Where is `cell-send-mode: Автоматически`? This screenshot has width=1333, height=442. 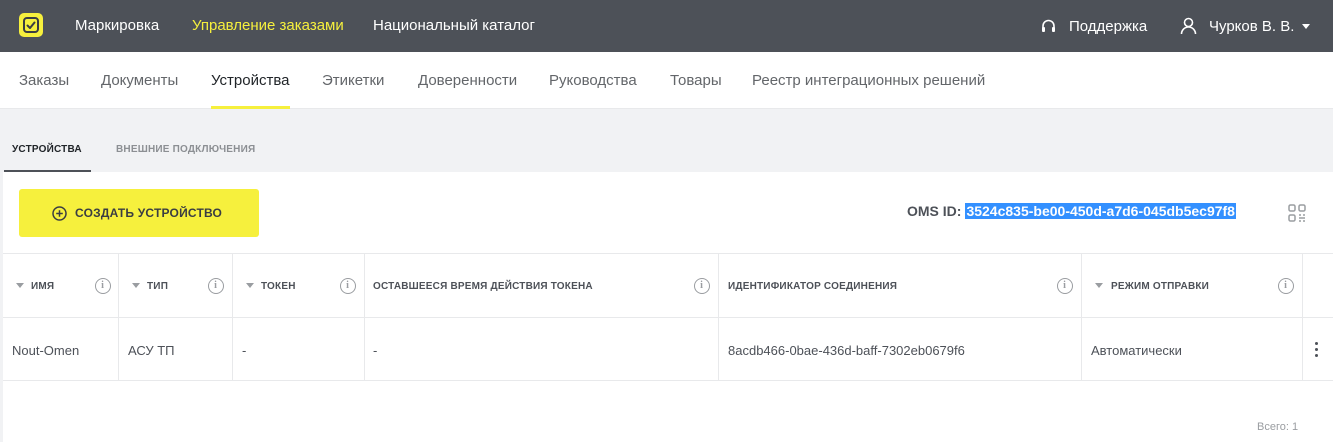 cell-send-mode: Автоматически is located at coordinates (1192, 349).